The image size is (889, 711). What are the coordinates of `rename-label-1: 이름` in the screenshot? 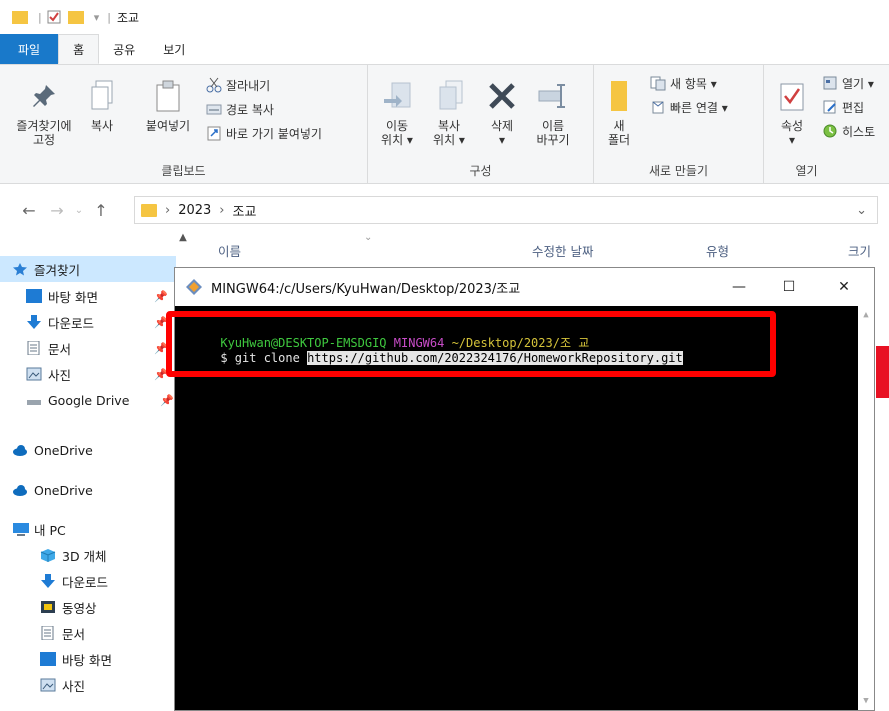 It's located at (553, 126).